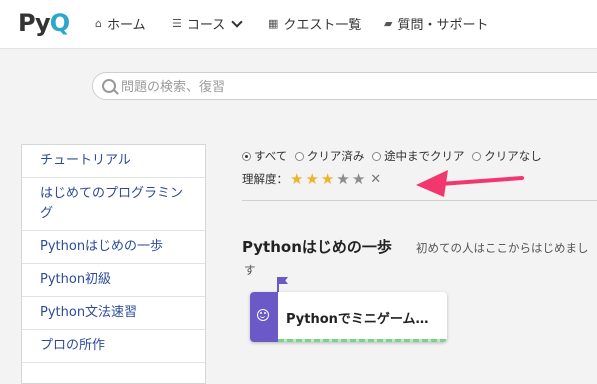  I want to click on logo-letter-y: y, so click(43, 23).